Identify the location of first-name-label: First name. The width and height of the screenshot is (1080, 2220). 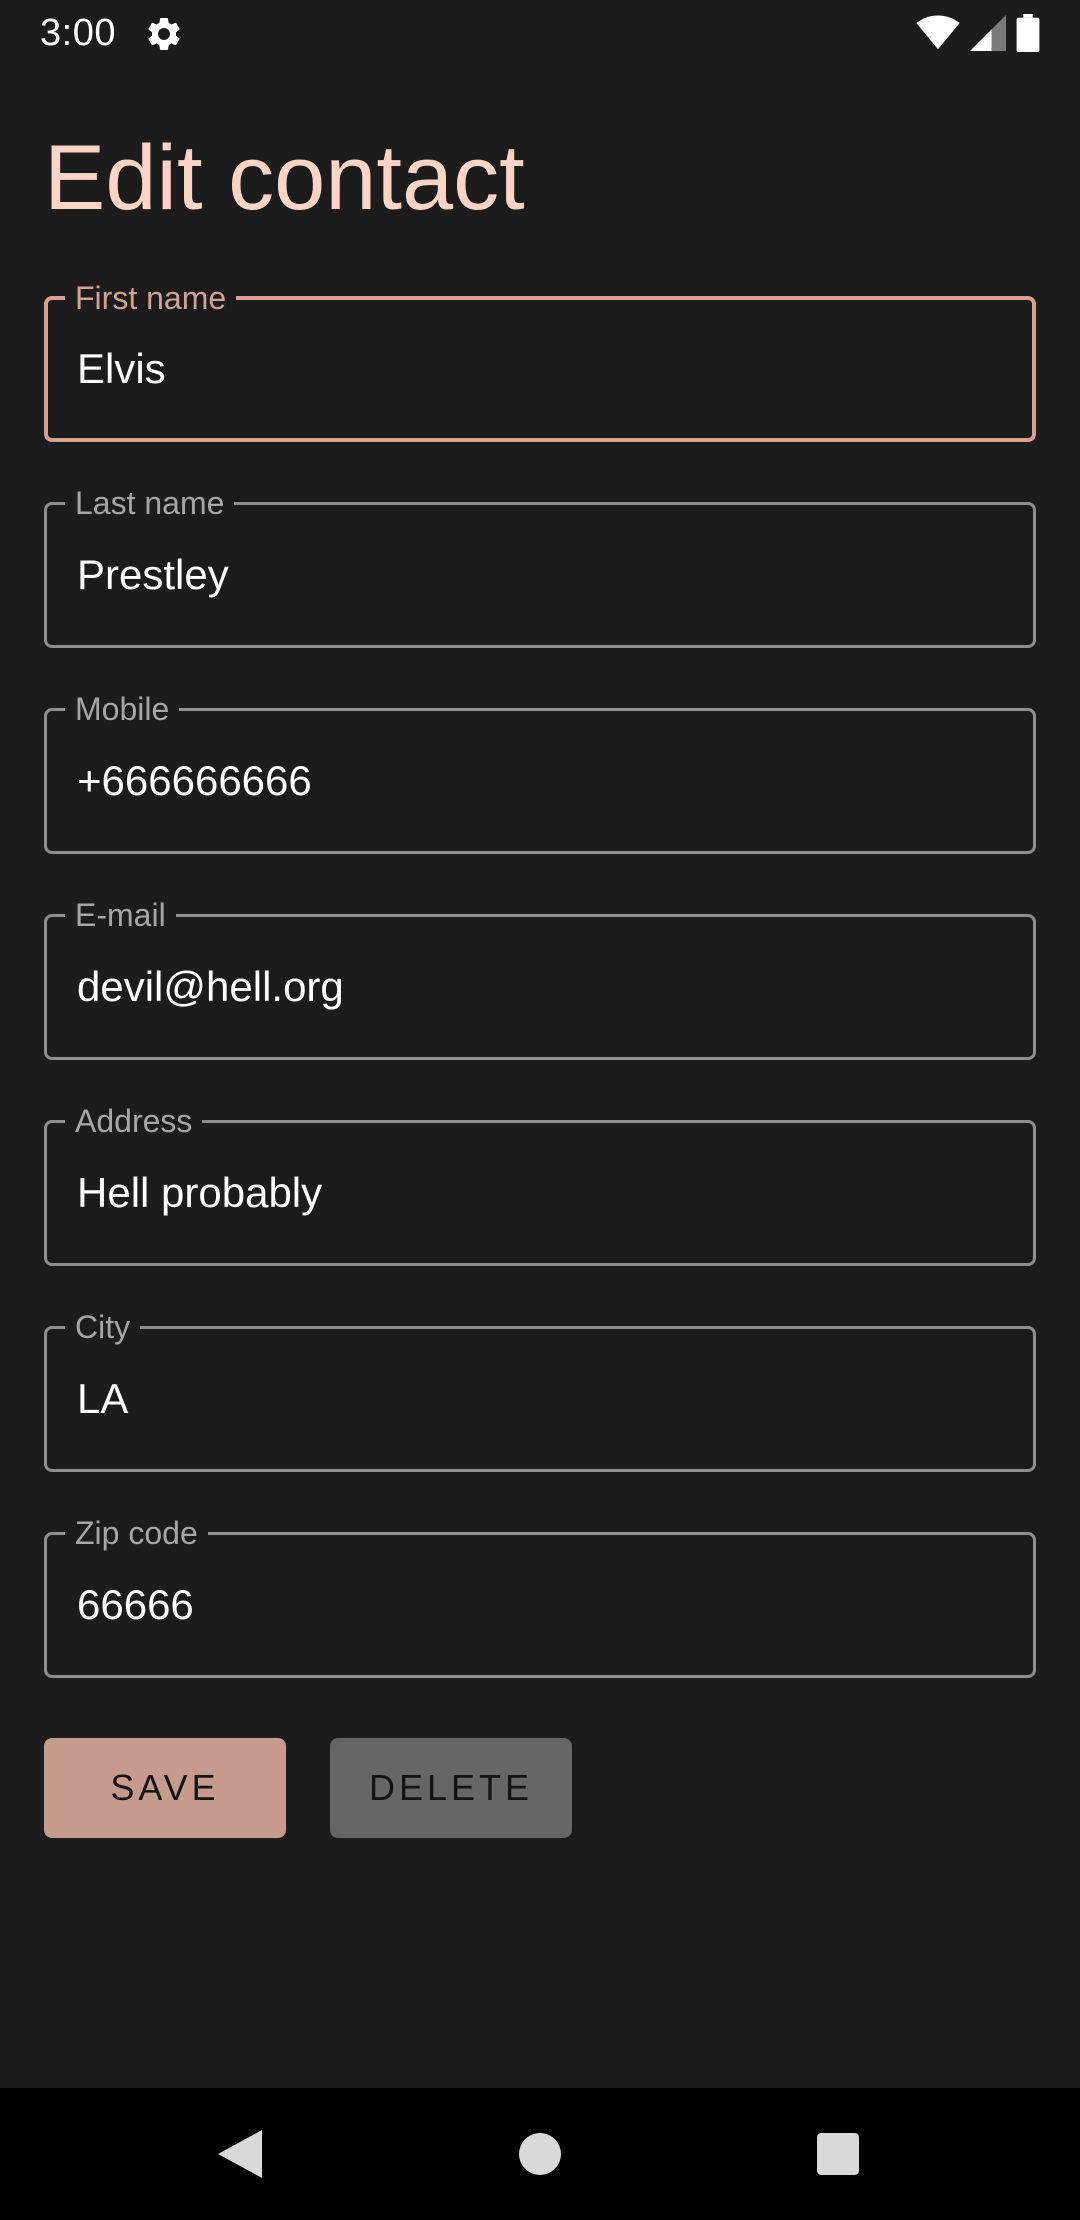
(151, 298).